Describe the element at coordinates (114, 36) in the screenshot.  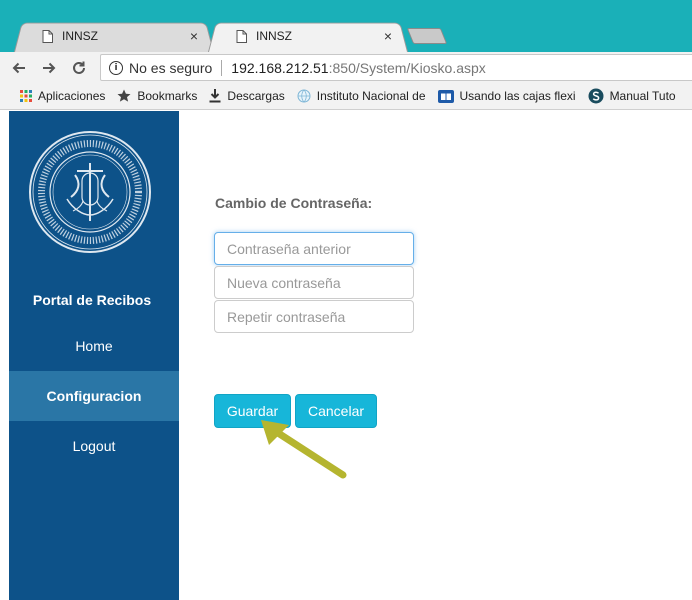
I see `browser-tab-1: INNSZ ×` at that location.